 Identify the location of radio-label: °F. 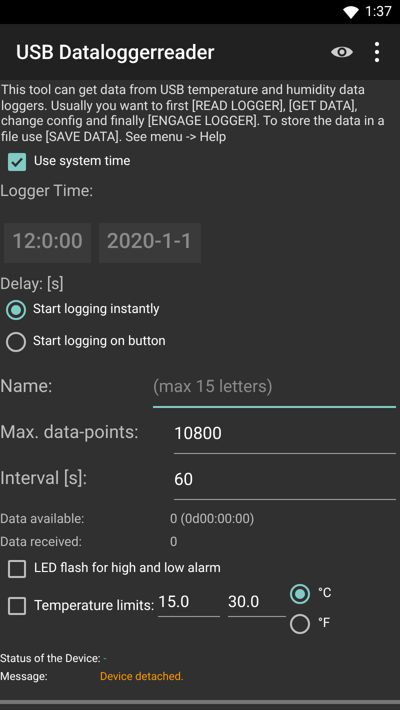
(324, 624).